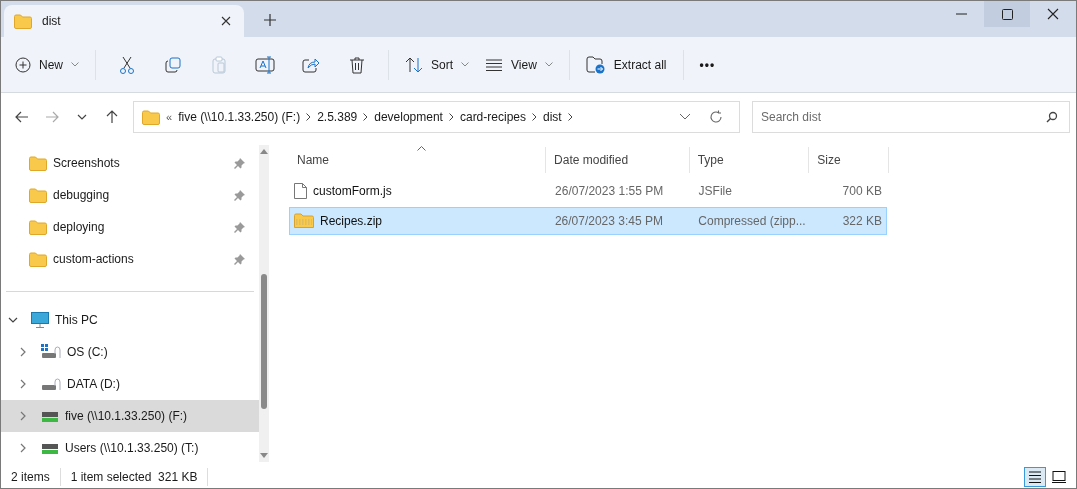 This screenshot has height=489, width=1077. I want to click on share-icon, so click(311, 64).